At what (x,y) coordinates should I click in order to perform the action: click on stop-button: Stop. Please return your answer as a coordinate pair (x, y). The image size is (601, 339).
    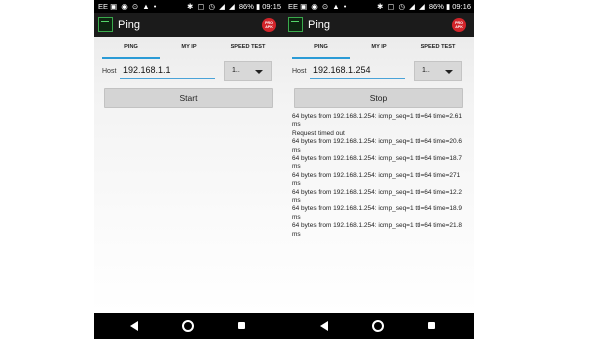
    Looking at the image, I should click on (378, 98).